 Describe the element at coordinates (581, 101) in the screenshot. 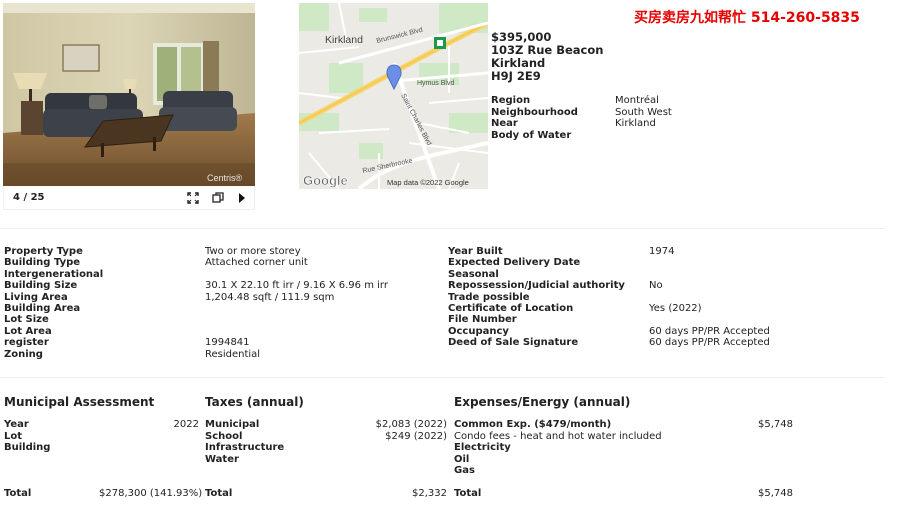

I see `location-row: Region Montréal` at that location.